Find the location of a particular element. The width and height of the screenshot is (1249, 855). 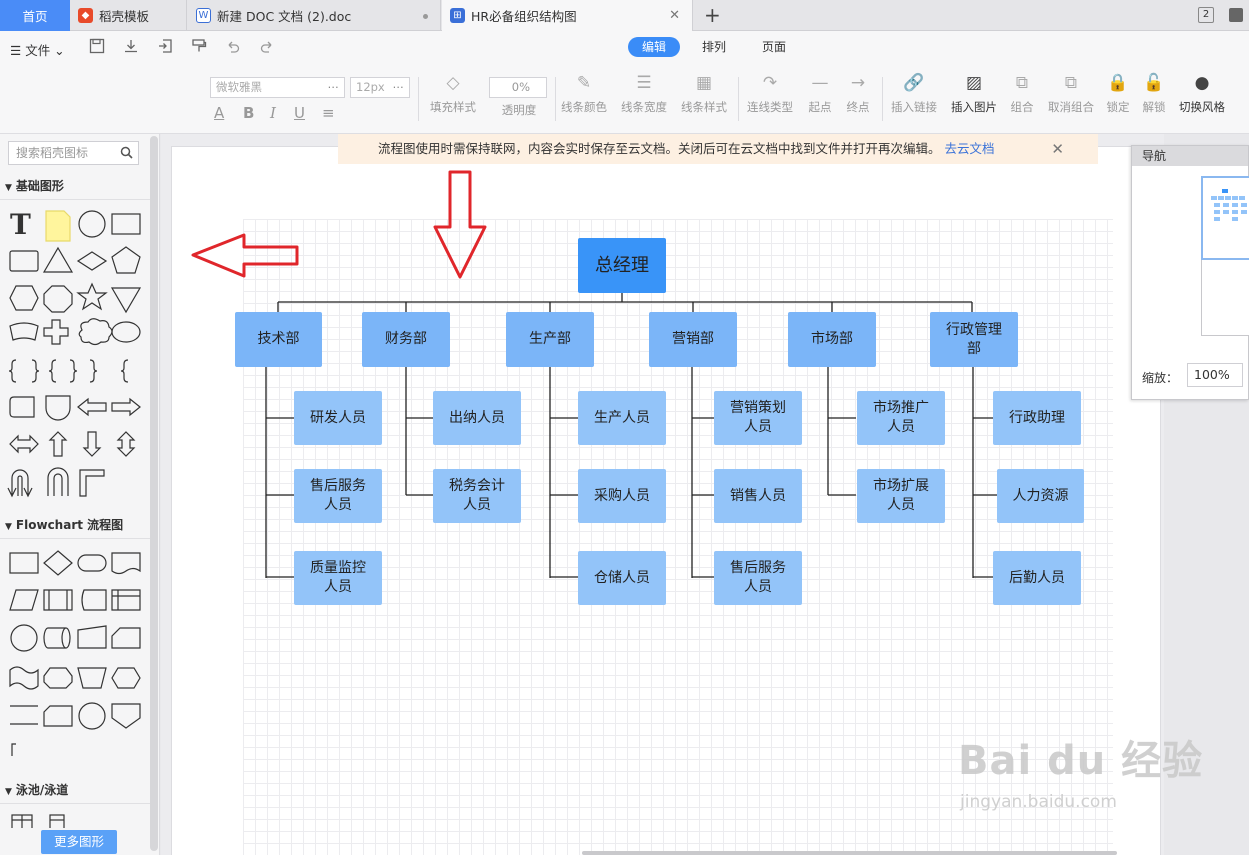

org-node-dept: 营销部 is located at coordinates (693, 339).